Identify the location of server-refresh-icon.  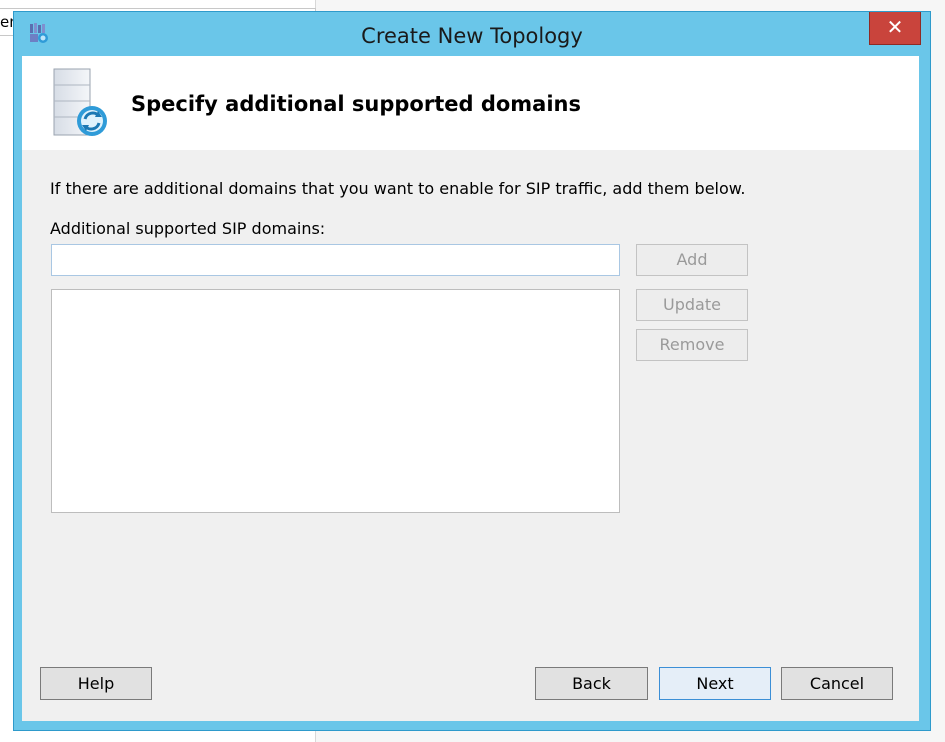
(82, 103).